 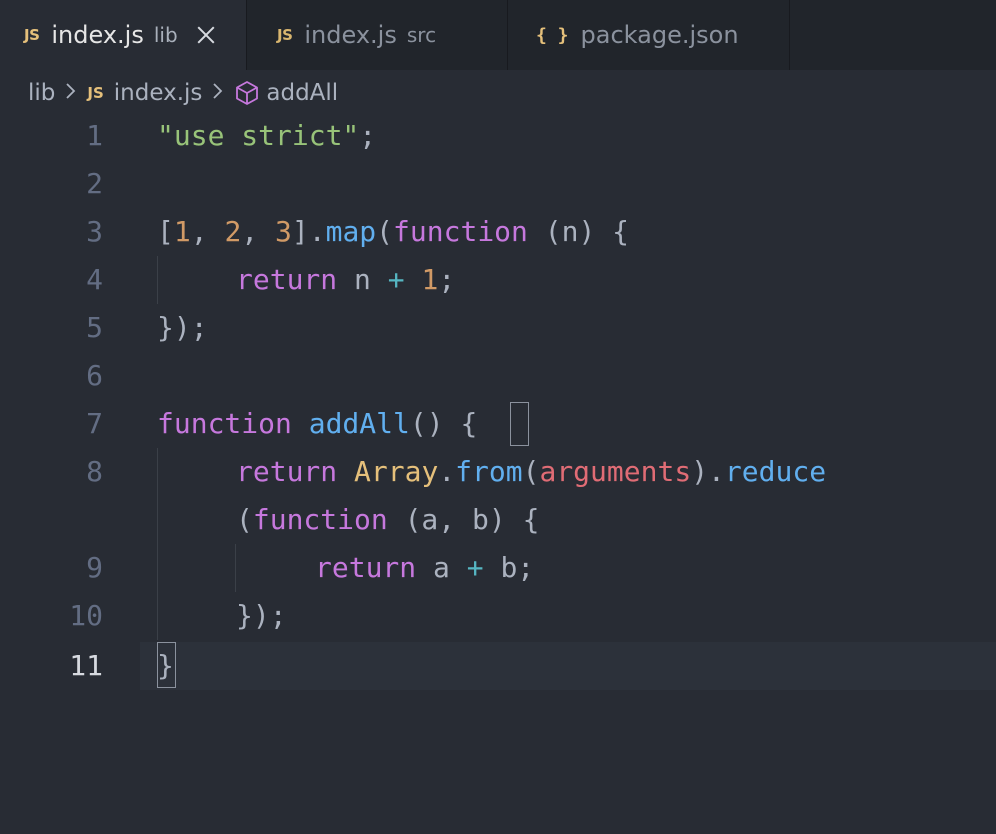 I want to click on tab-description: lib, so click(x=165, y=35).